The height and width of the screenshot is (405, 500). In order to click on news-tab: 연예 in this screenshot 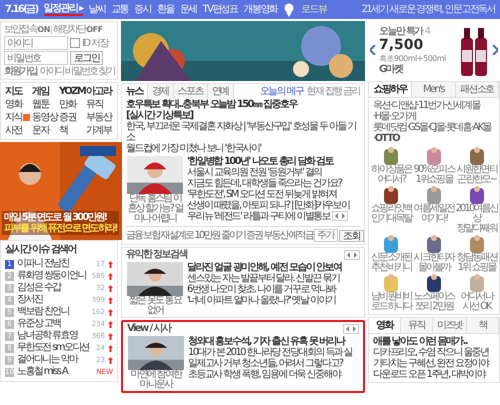, I will do `click(221, 91)`.